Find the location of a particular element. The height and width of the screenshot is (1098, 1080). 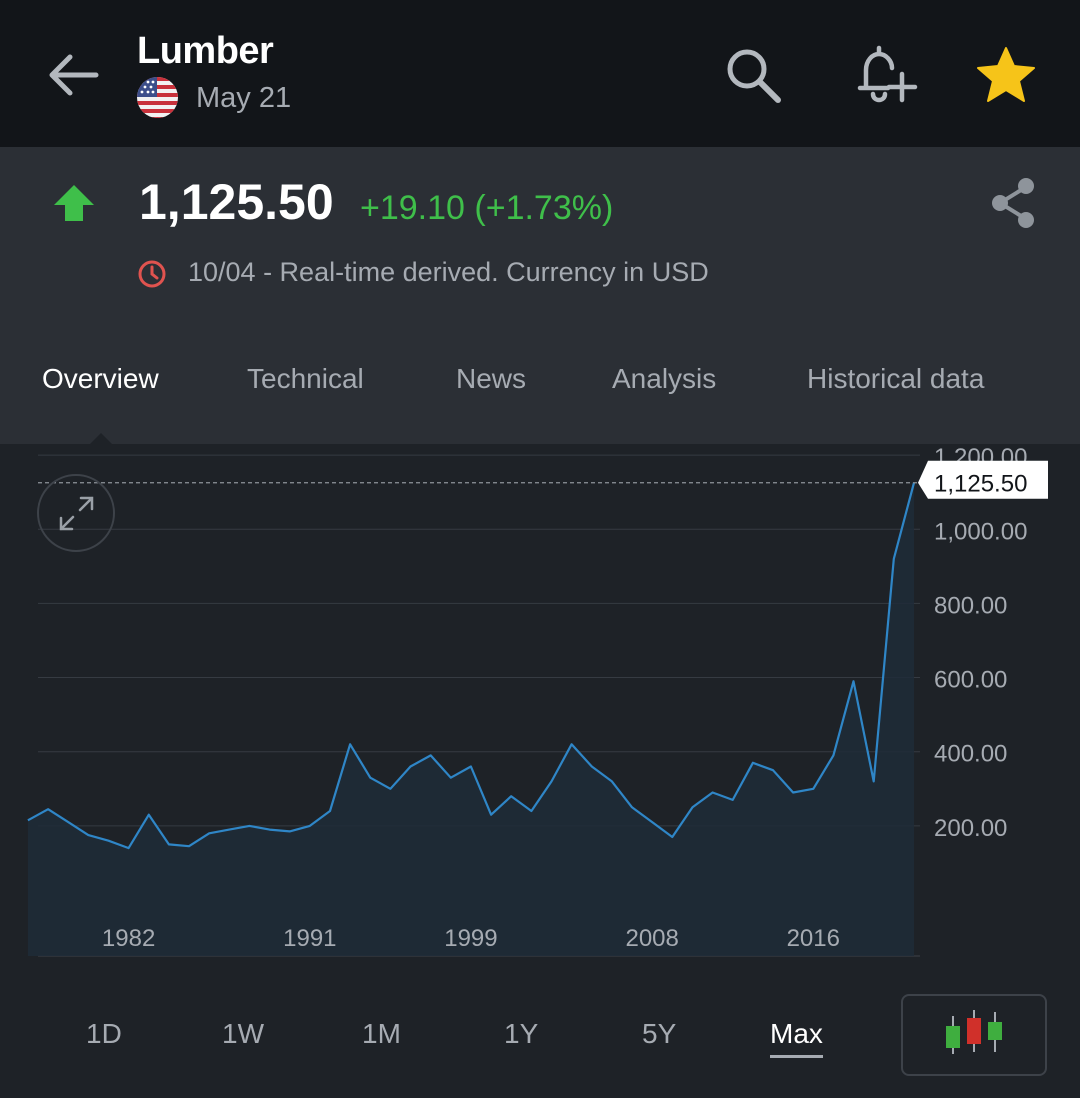

share-icon is located at coordinates (1013, 203).